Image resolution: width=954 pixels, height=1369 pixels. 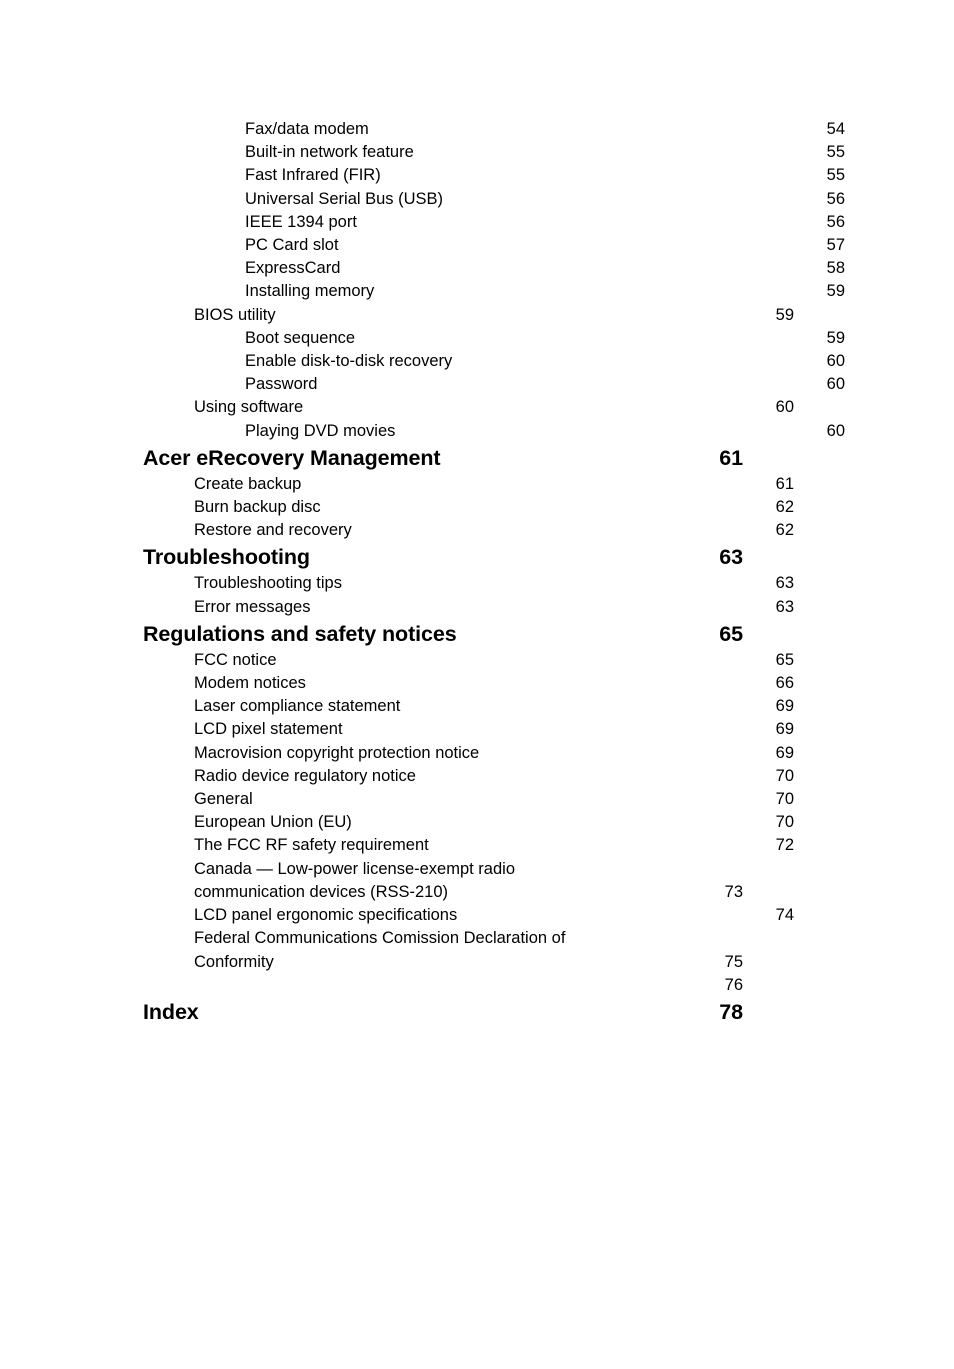 What do you see at coordinates (320, 430) in the screenshot?
I see `toc-entry-label: Playing DVD movies` at bounding box center [320, 430].